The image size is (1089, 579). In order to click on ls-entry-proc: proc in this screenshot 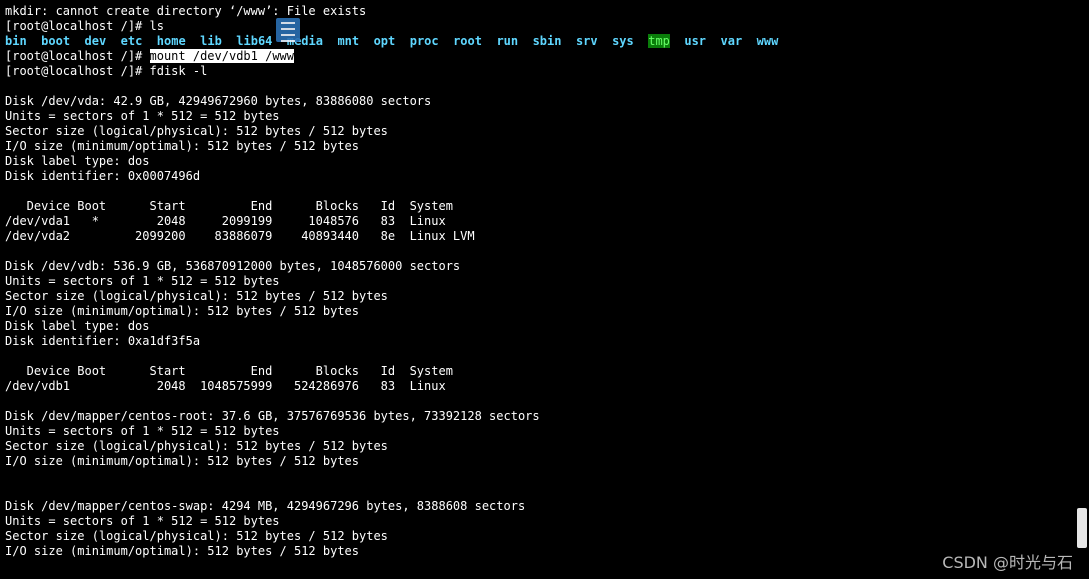, I will do `click(424, 41)`.